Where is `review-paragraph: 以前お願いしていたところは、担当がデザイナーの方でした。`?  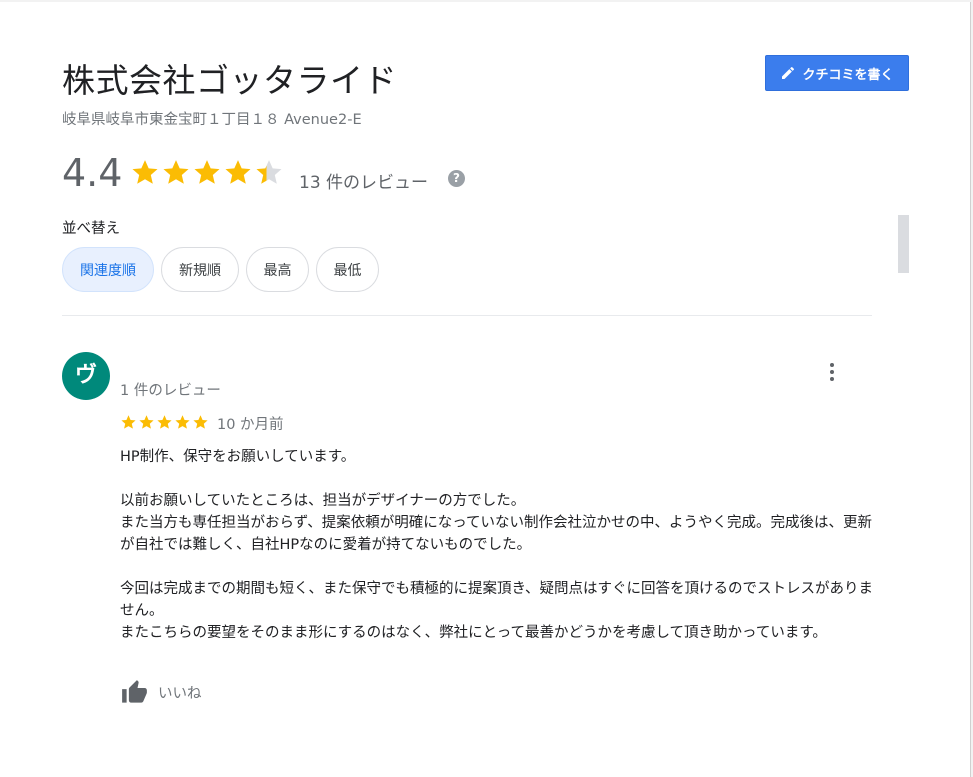 review-paragraph: 以前お願いしていたところは、担当がデザイナーの方でした。 is located at coordinates (323, 501).